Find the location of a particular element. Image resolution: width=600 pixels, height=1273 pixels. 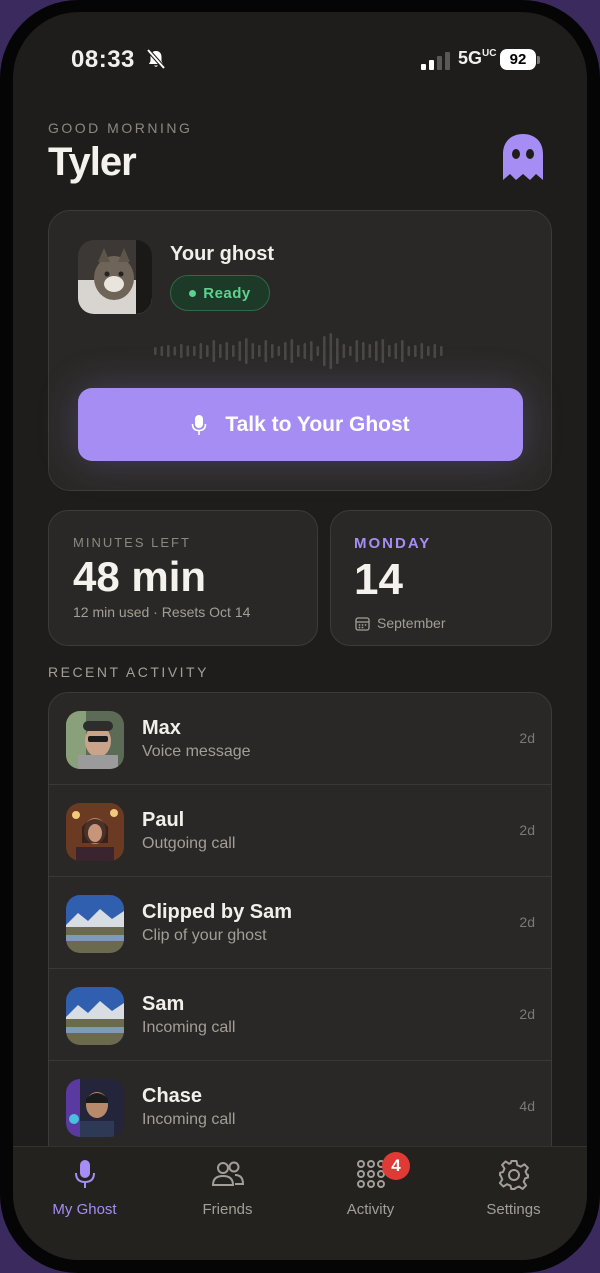

list-item: Paul Outgoing call 2d is located at coordinates (300, 831).